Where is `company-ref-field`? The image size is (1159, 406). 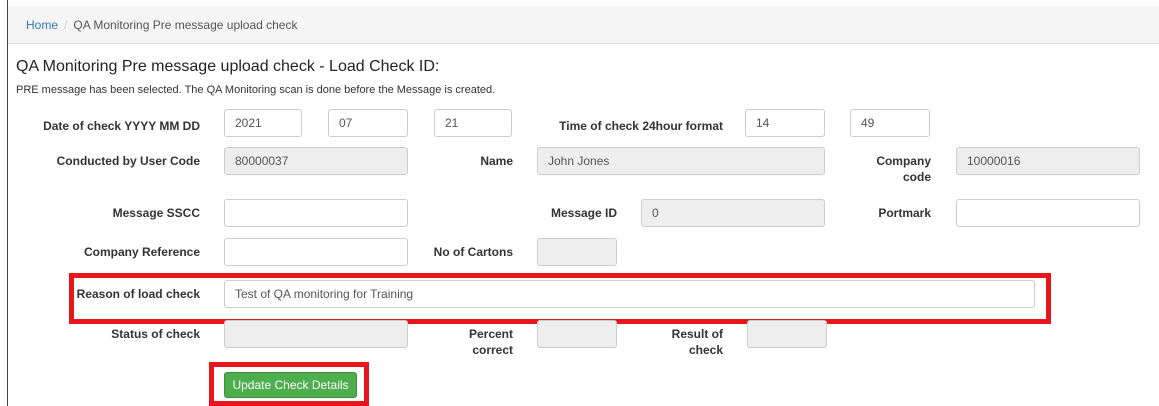
company-ref-field is located at coordinates (316, 252).